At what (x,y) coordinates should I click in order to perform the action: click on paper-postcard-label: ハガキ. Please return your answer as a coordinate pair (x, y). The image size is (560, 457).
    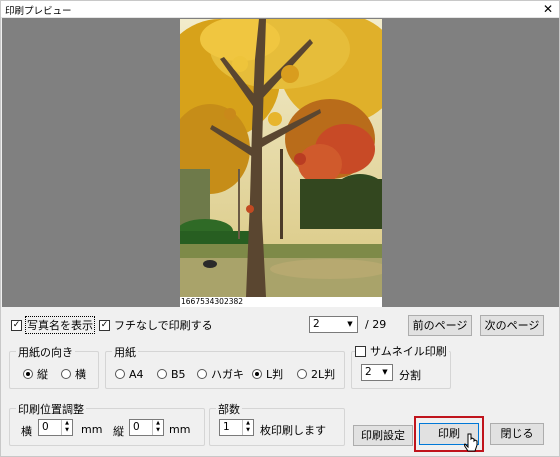
    Looking at the image, I should click on (227, 374).